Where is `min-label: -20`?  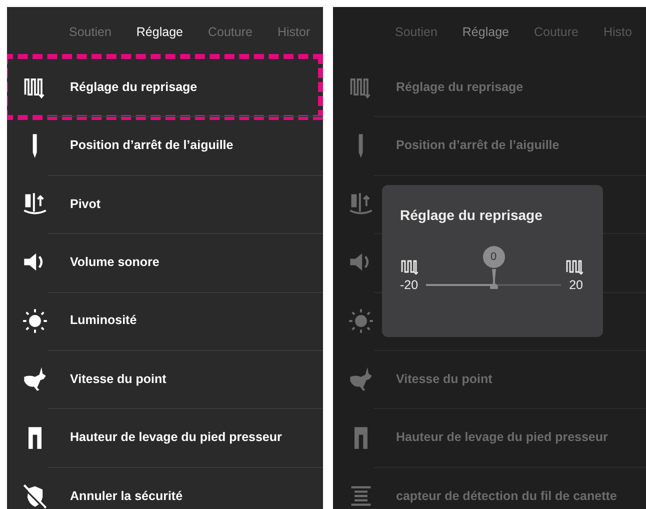
min-label: -20 is located at coordinates (409, 285).